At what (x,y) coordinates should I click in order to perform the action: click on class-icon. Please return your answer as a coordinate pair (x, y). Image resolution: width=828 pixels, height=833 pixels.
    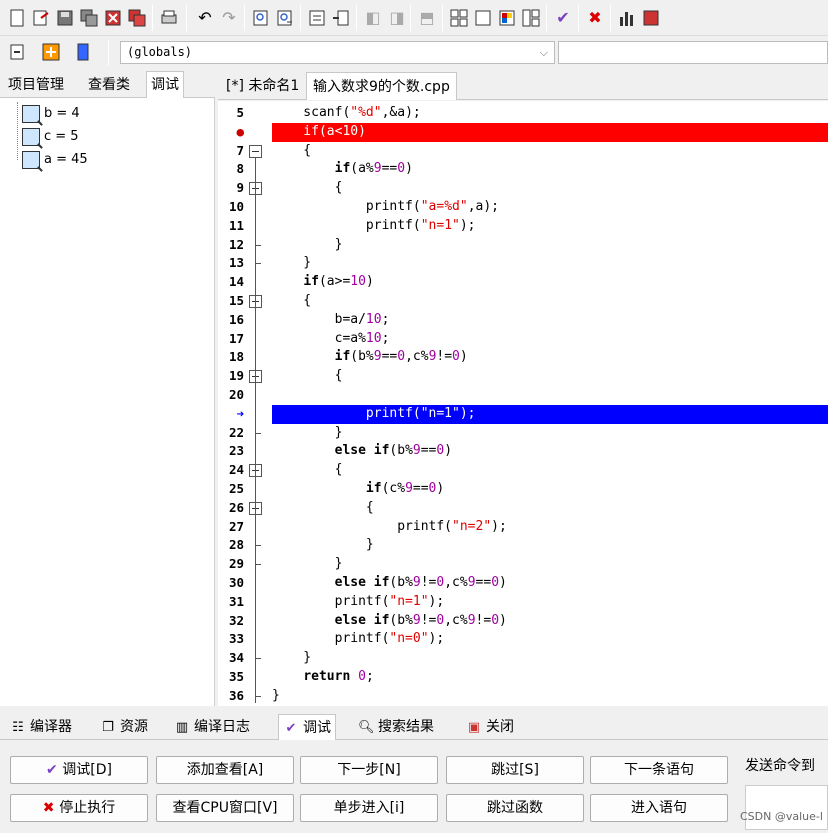
    Looking at the image, I should click on (651, 18).